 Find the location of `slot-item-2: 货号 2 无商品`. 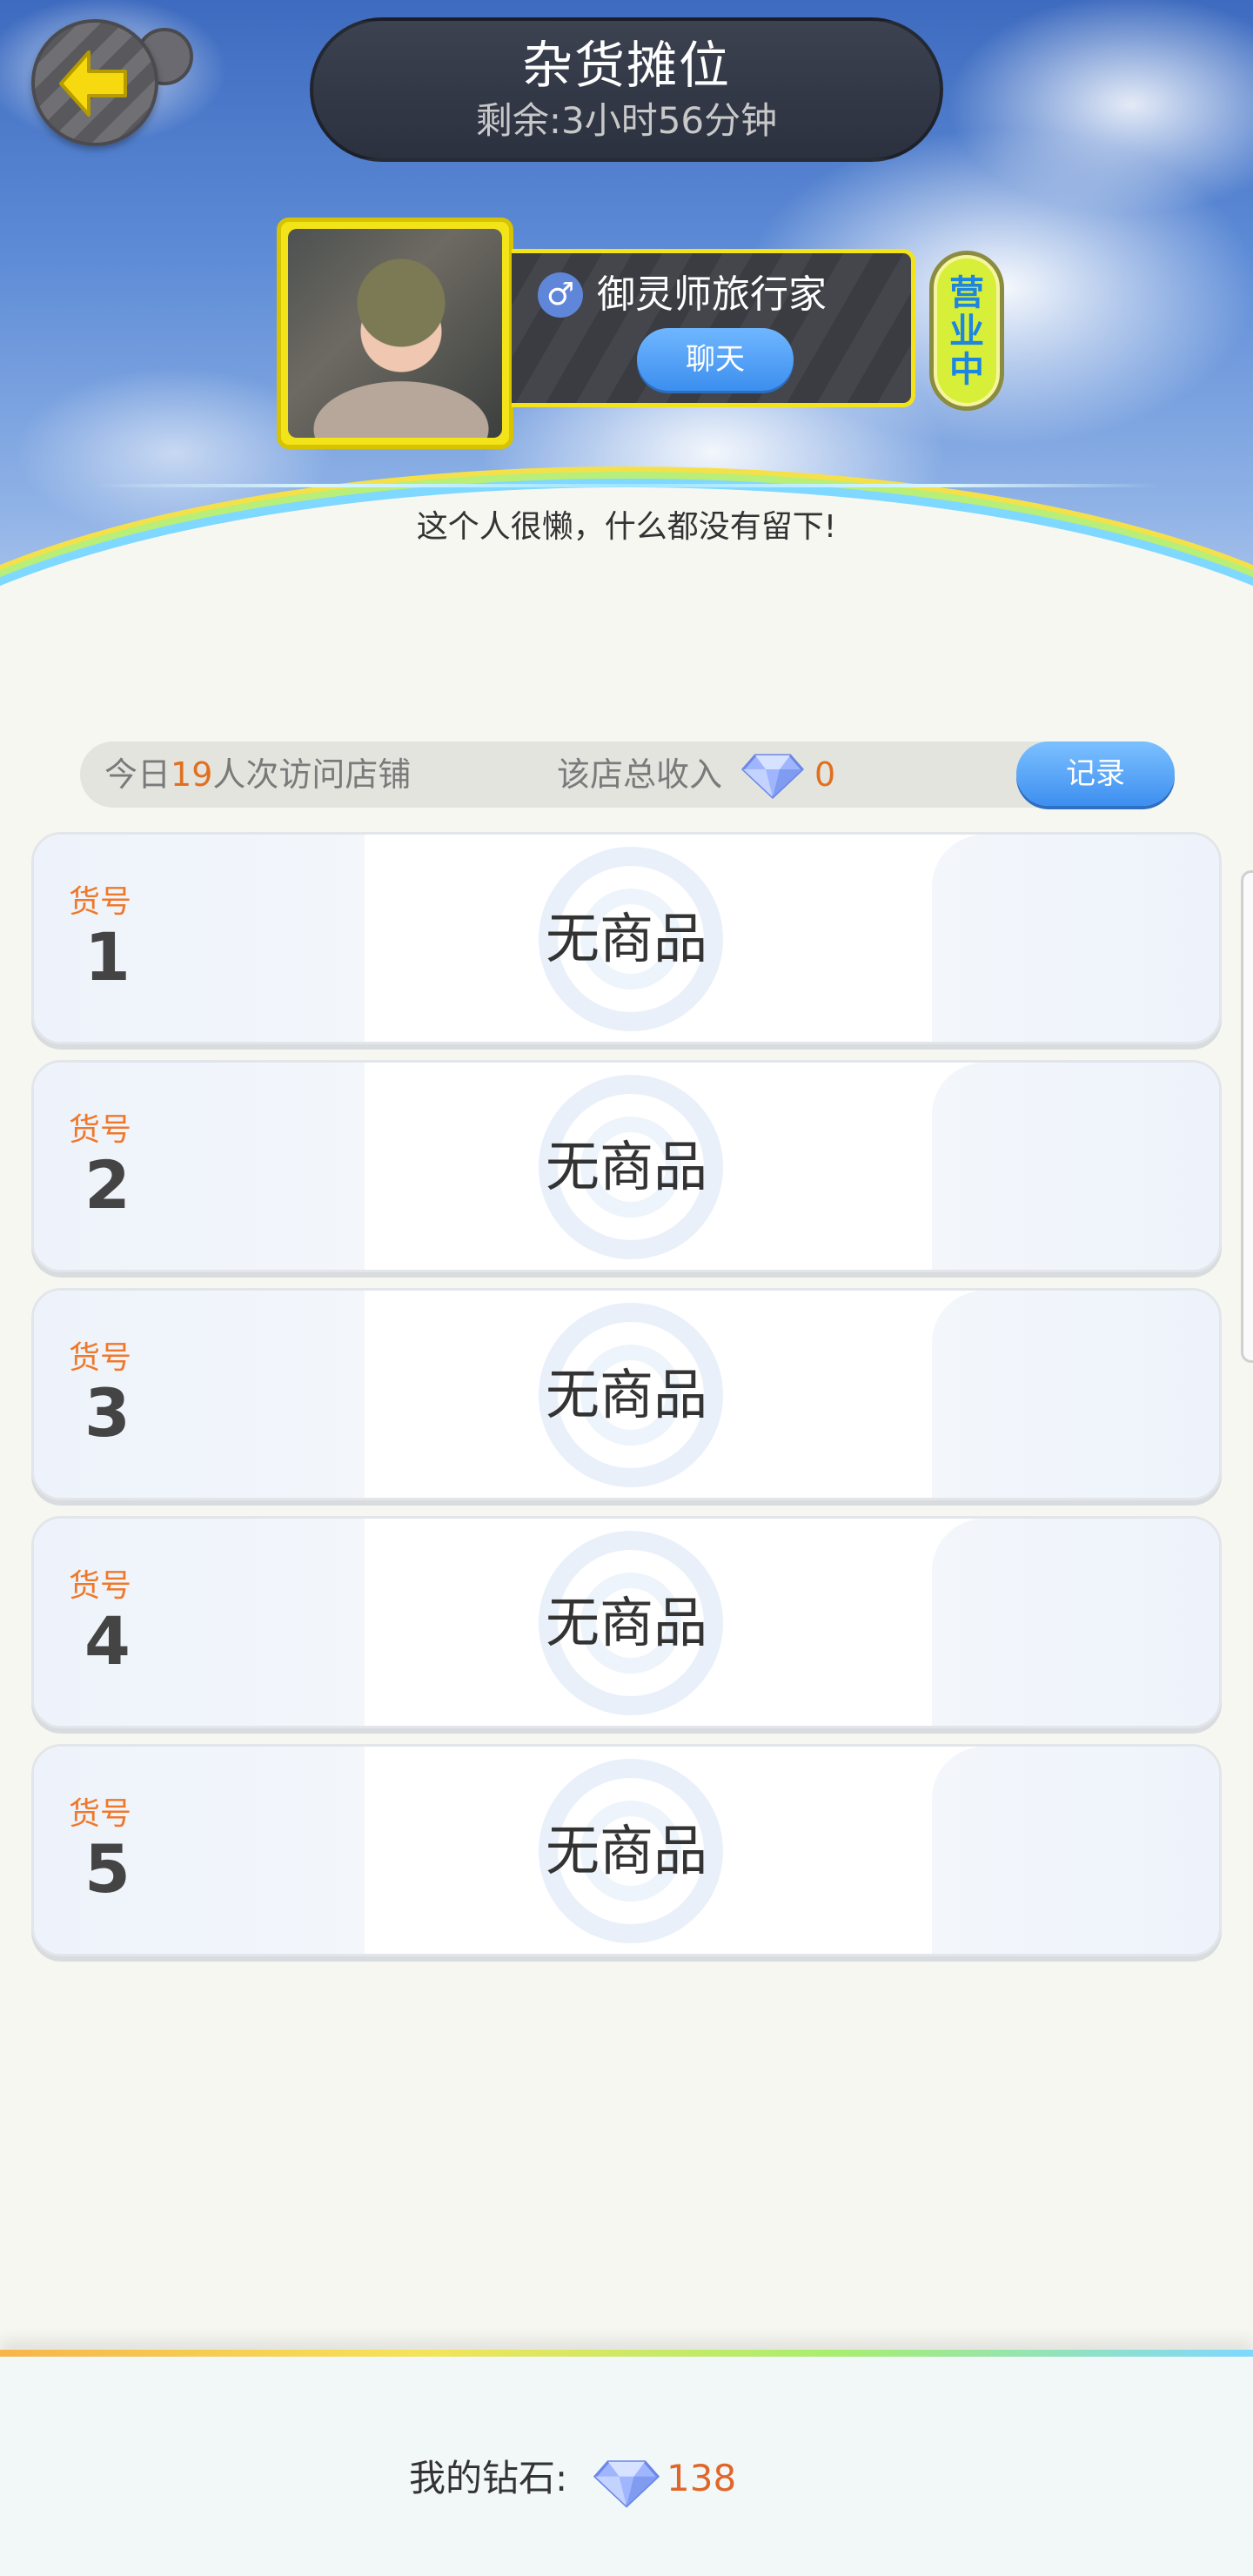

slot-item-2: 货号 2 无商品 is located at coordinates (626, 1166).